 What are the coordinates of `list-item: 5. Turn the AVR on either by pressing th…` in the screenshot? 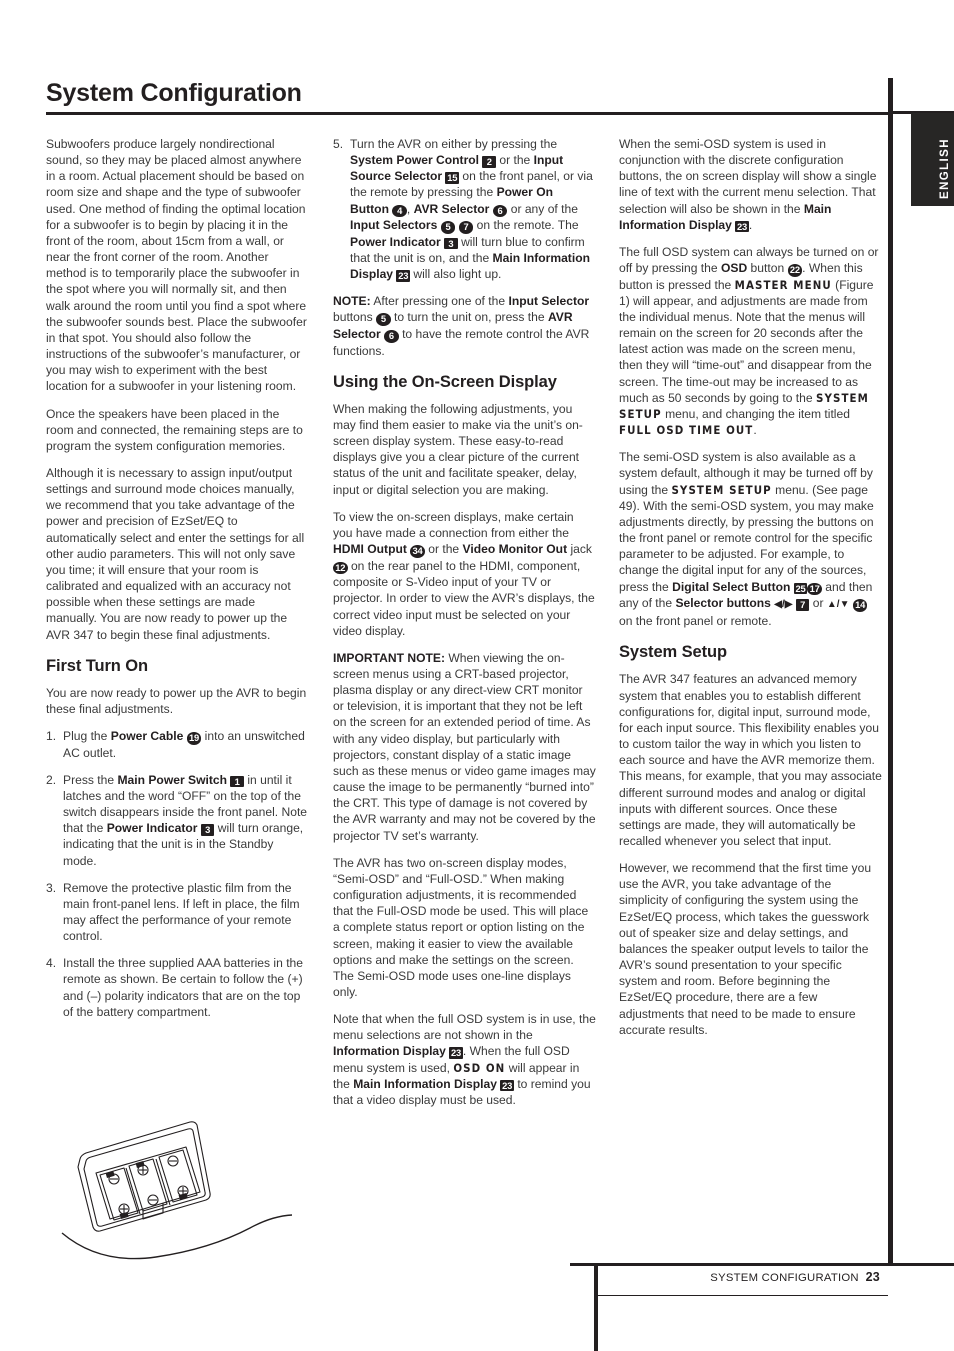 It's located at (464, 209).